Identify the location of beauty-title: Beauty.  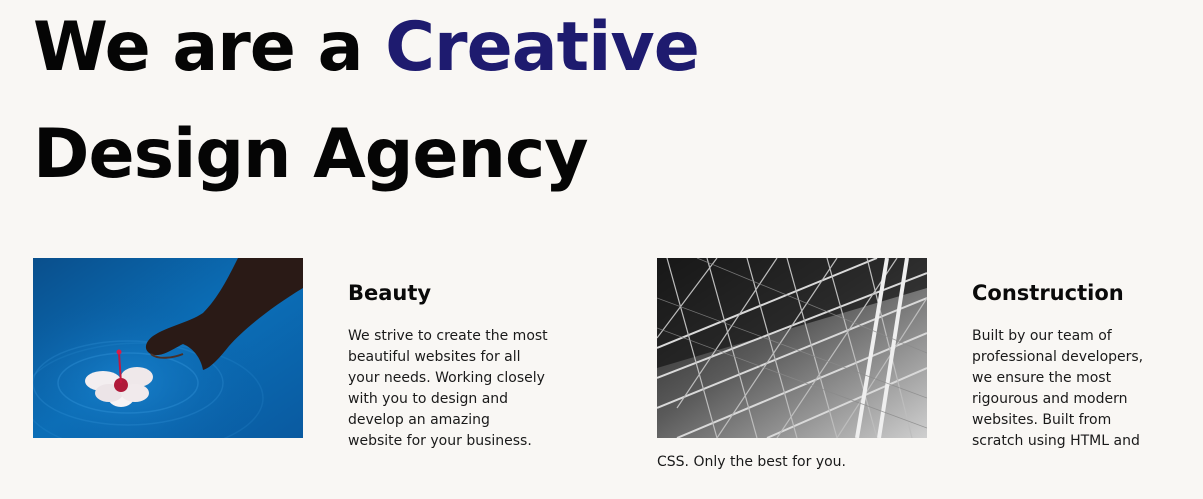
(390, 293).